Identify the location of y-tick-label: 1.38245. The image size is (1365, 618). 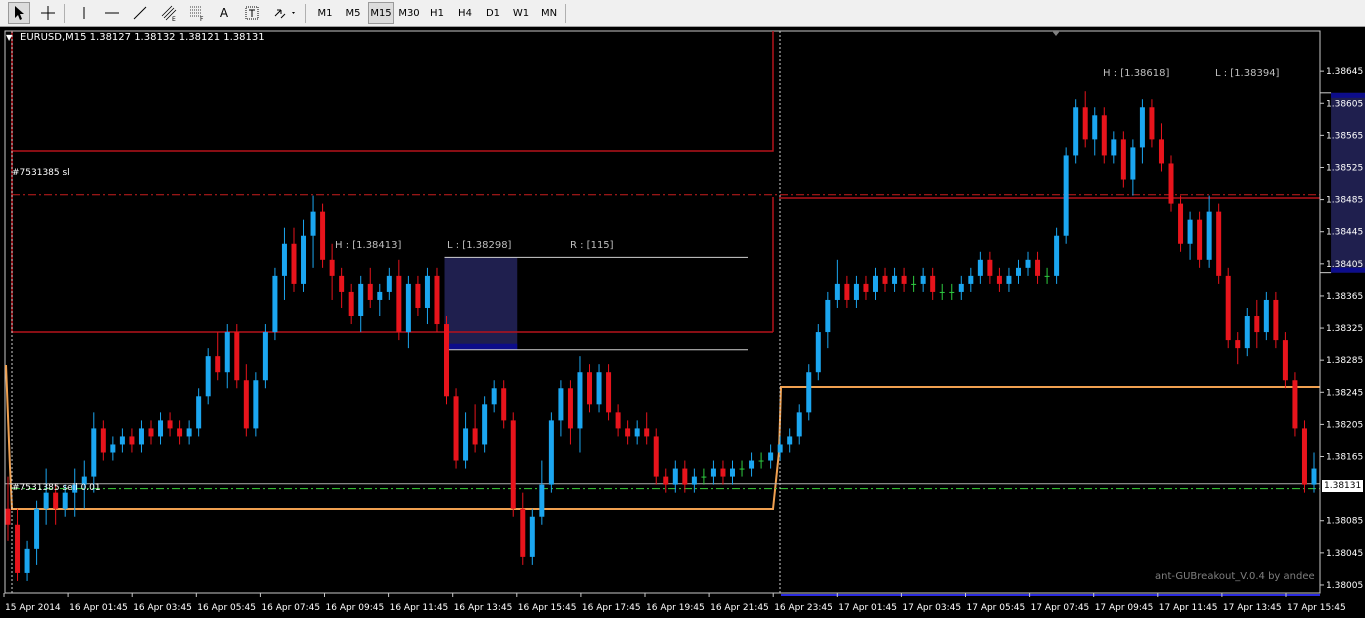
(1344, 393).